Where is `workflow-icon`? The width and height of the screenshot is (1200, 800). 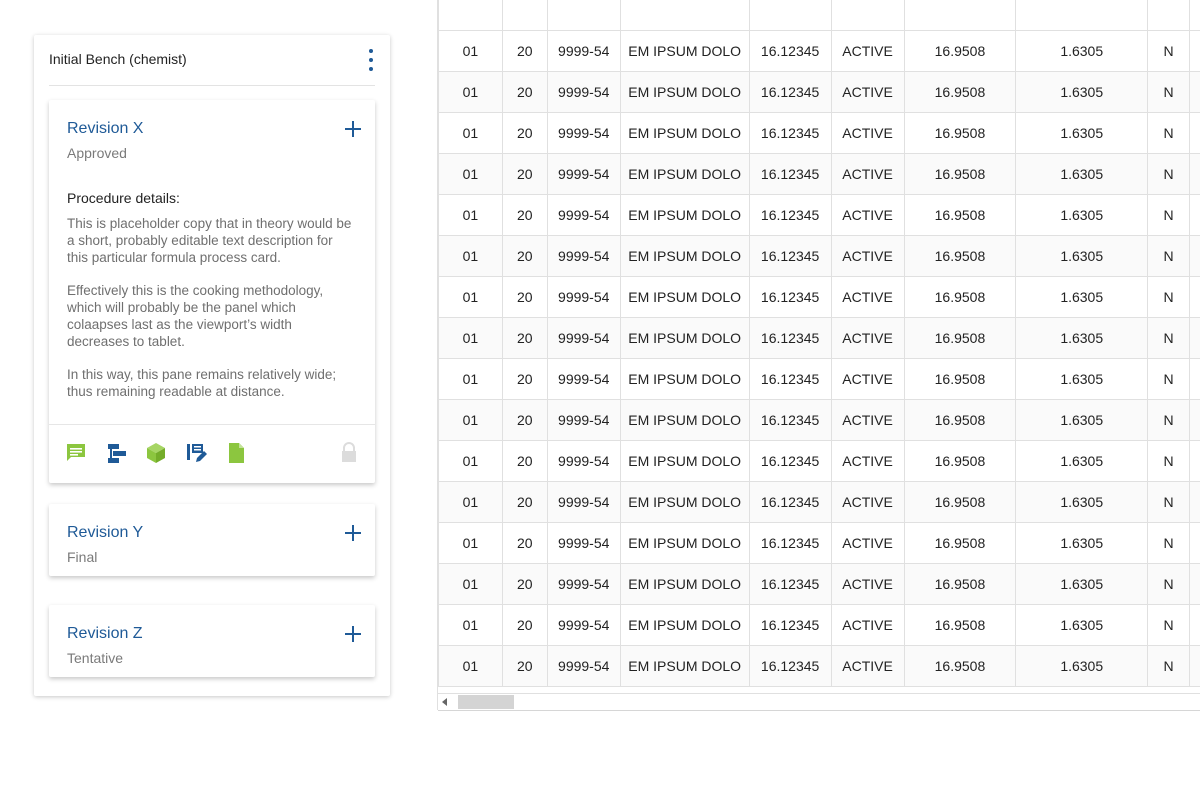 workflow-icon is located at coordinates (117, 453).